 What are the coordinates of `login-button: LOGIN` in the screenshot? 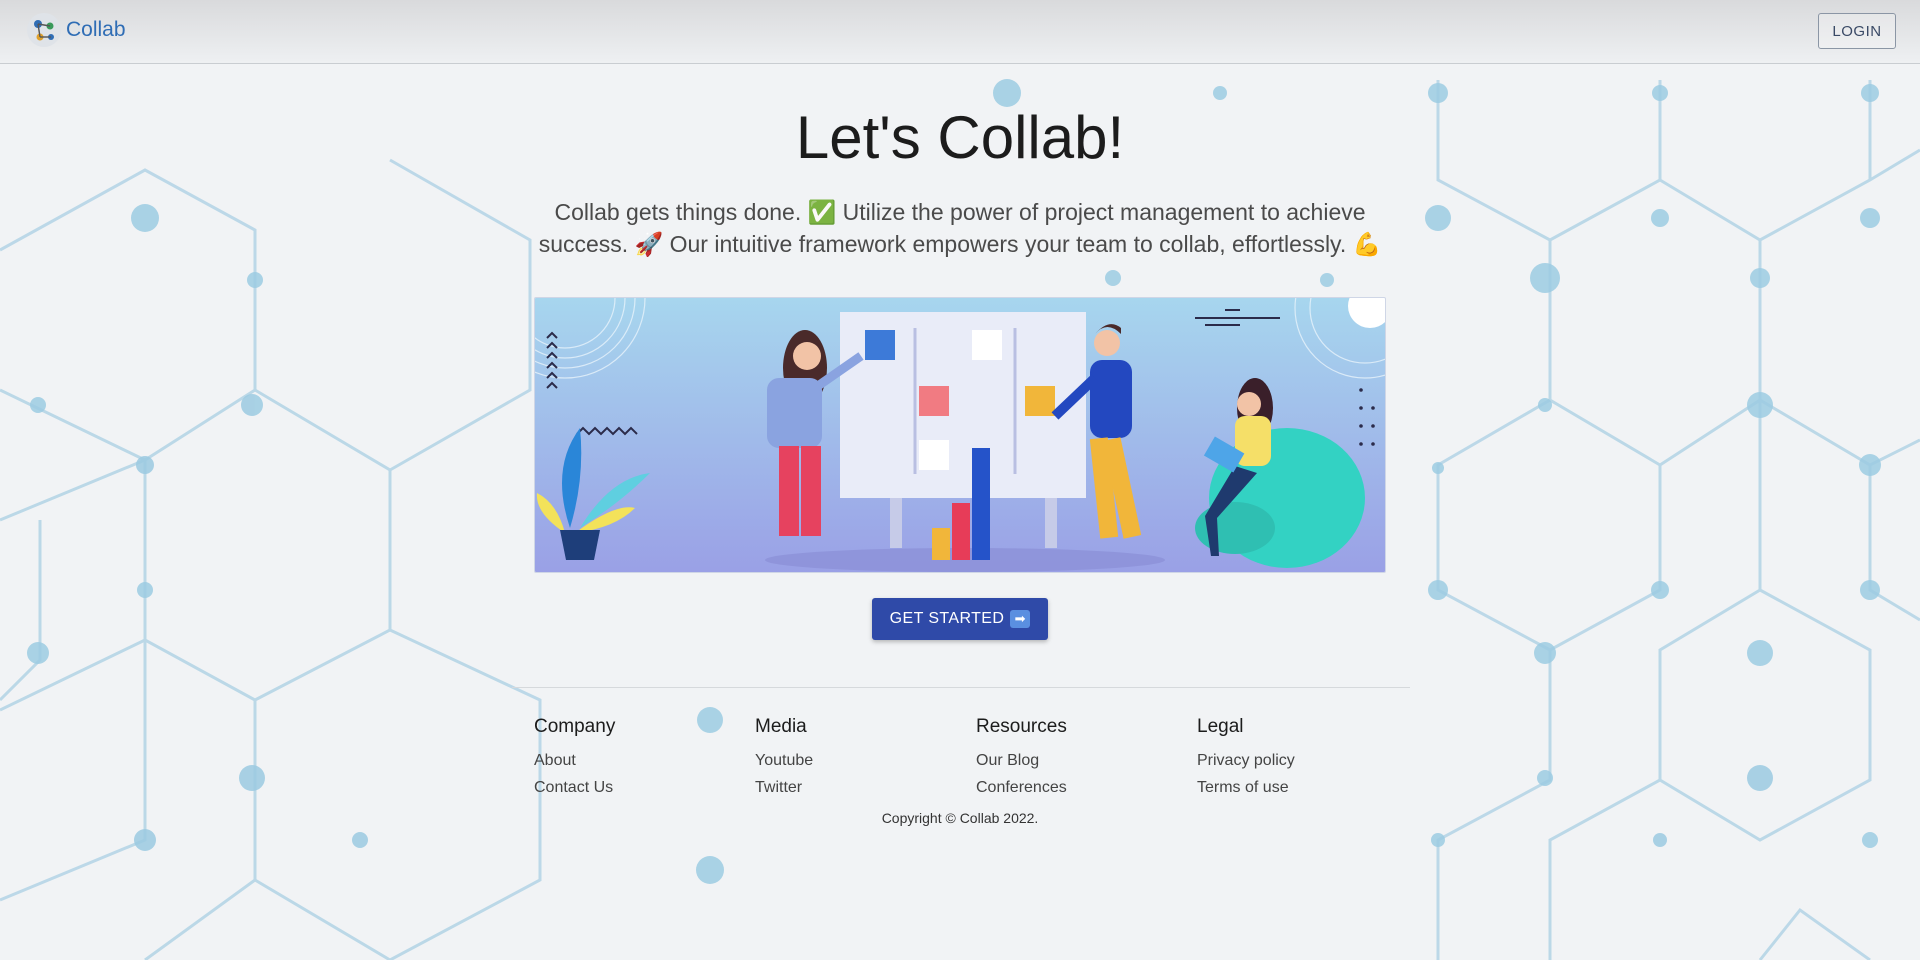 It's located at (1857, 31).